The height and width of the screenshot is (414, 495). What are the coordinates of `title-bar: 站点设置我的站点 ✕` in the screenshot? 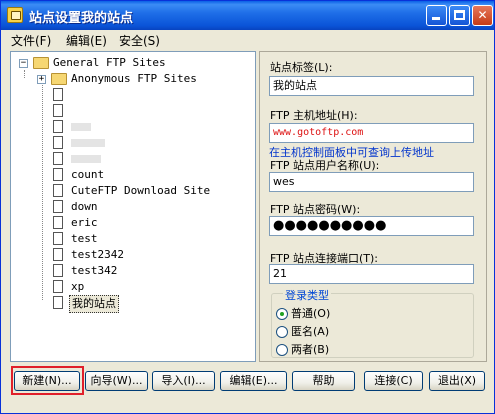 It's located at (247, 15).